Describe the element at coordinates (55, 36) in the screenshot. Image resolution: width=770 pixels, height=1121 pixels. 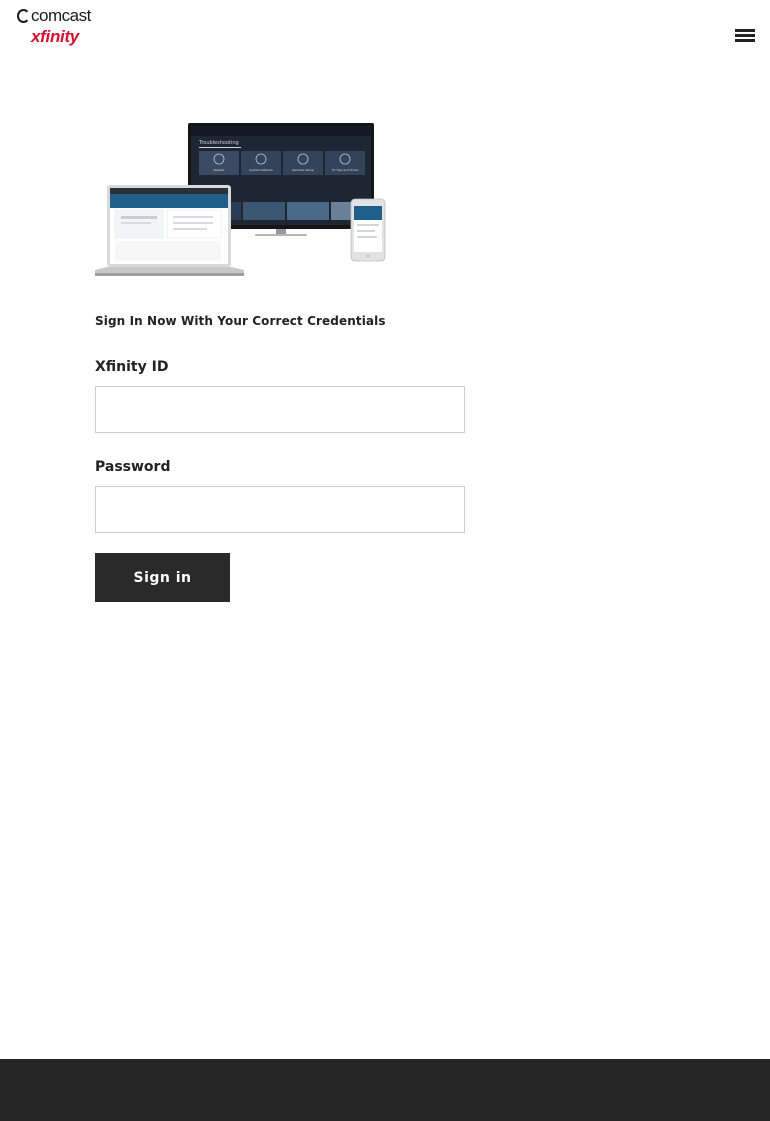
I see `xfinity-wordmark: xfinity` at that location.